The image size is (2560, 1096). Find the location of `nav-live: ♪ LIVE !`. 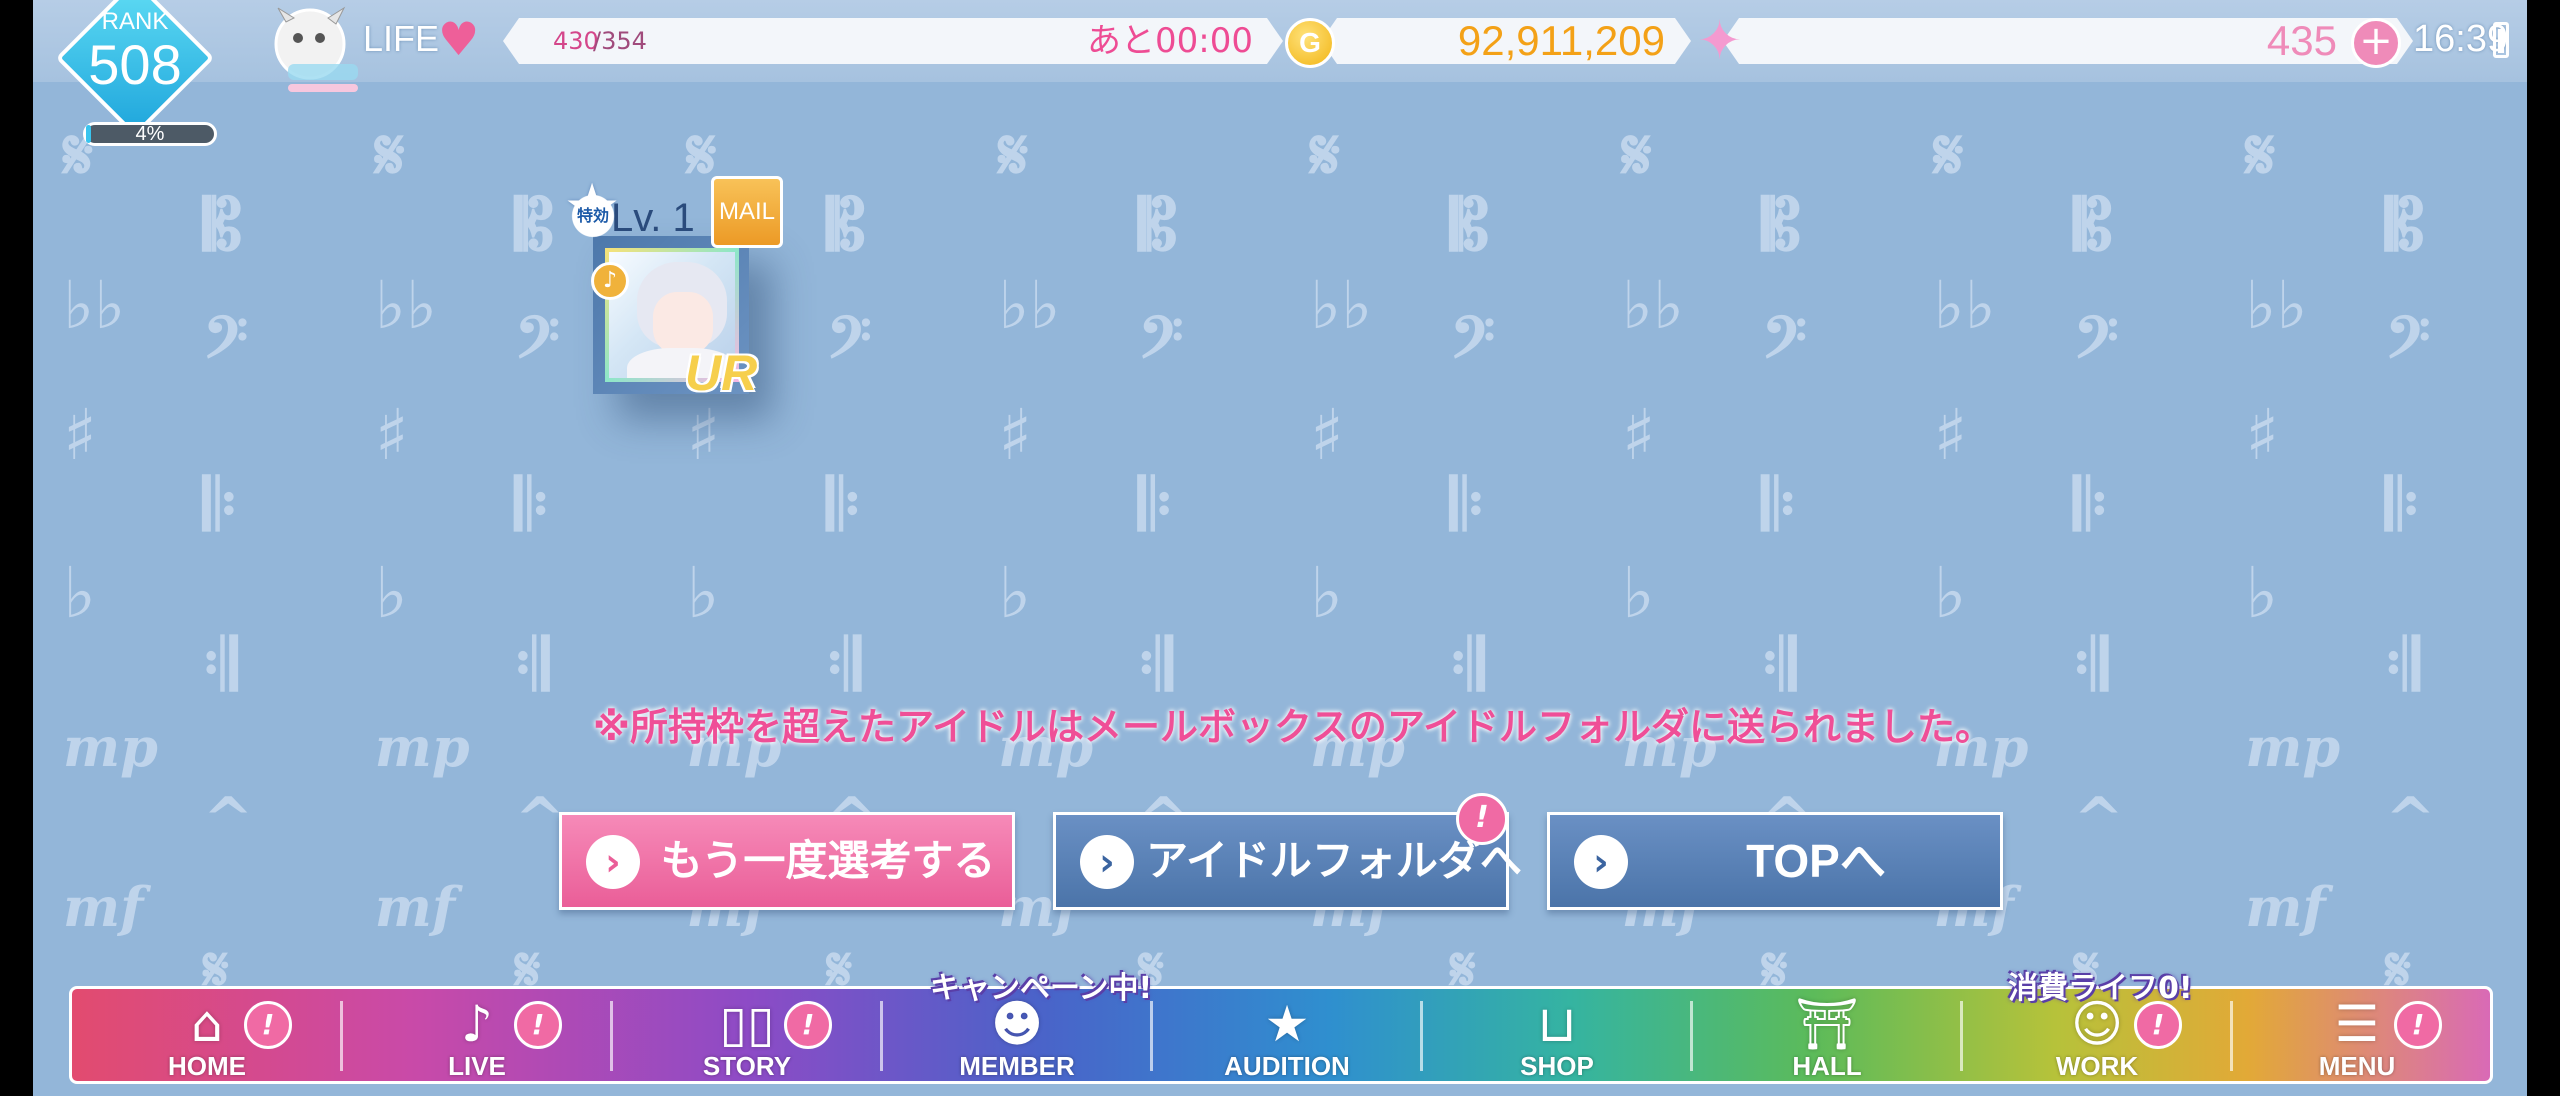

nav-live: ♪ LIVE ! is located at coordinates (477, 1035).